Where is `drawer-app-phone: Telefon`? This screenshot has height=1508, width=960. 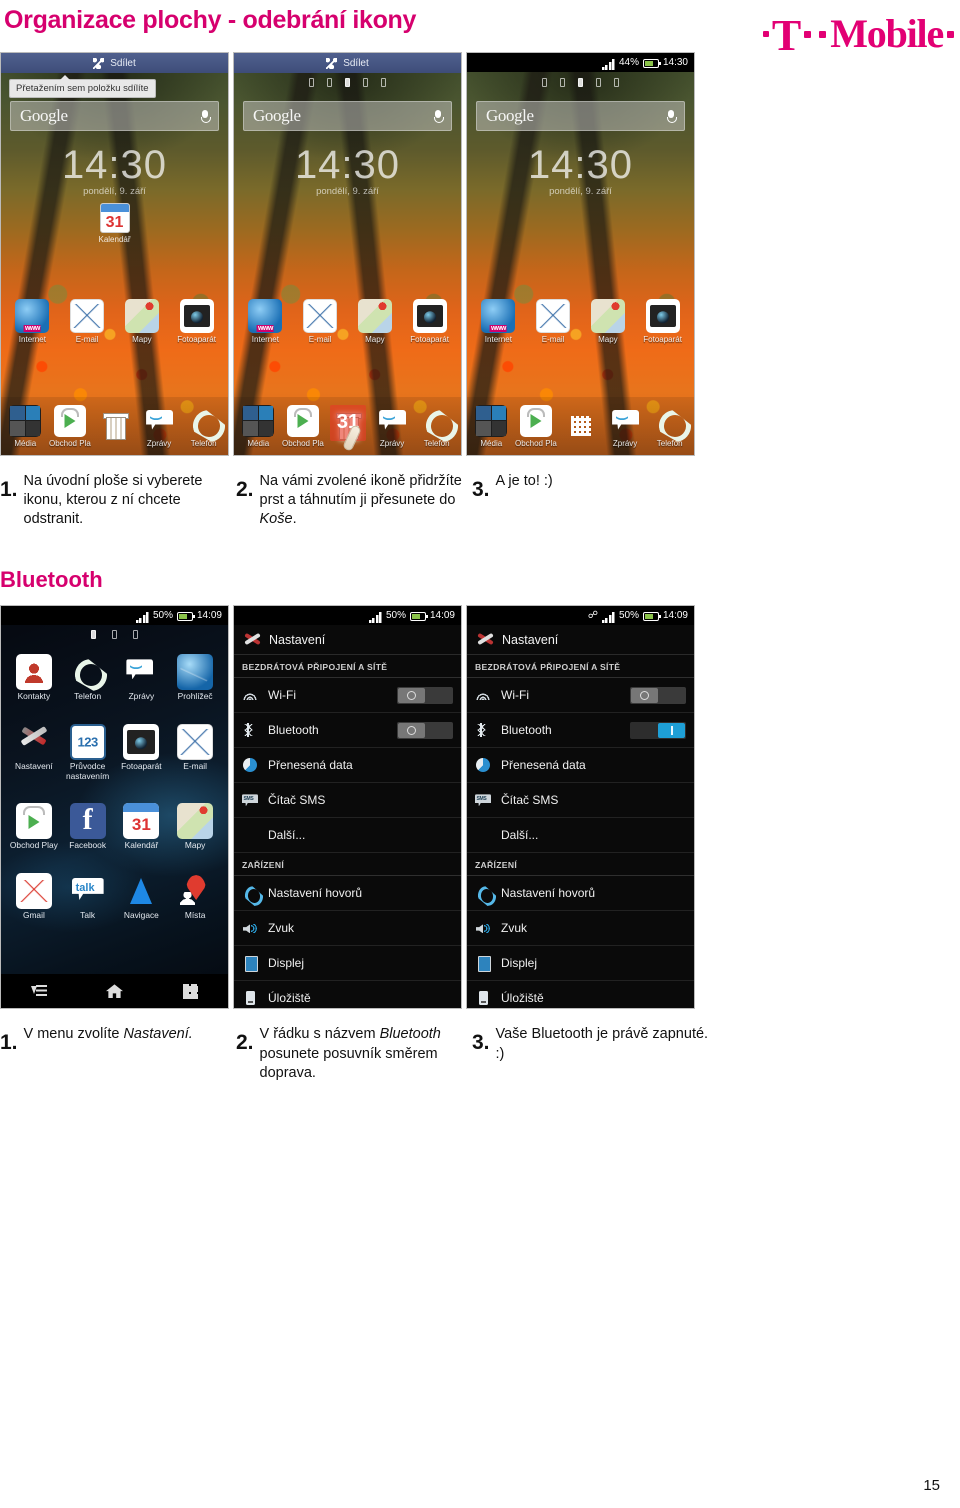
drawer-app-phone: Telefon is located at coordinates (88, 678).